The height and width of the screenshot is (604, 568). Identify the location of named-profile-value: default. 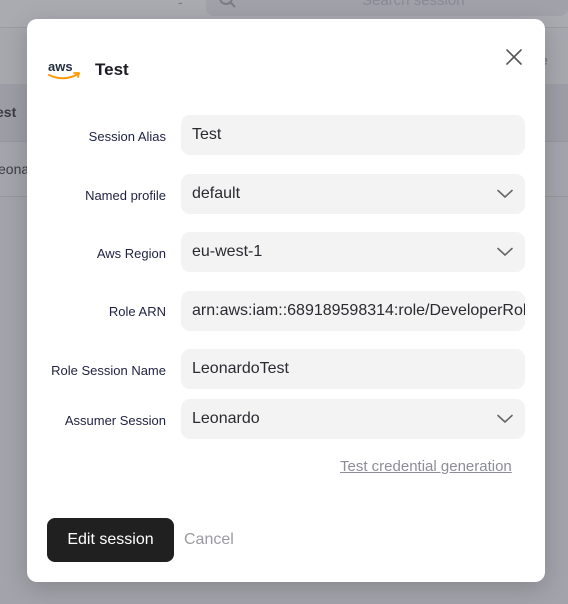
(216, 193).